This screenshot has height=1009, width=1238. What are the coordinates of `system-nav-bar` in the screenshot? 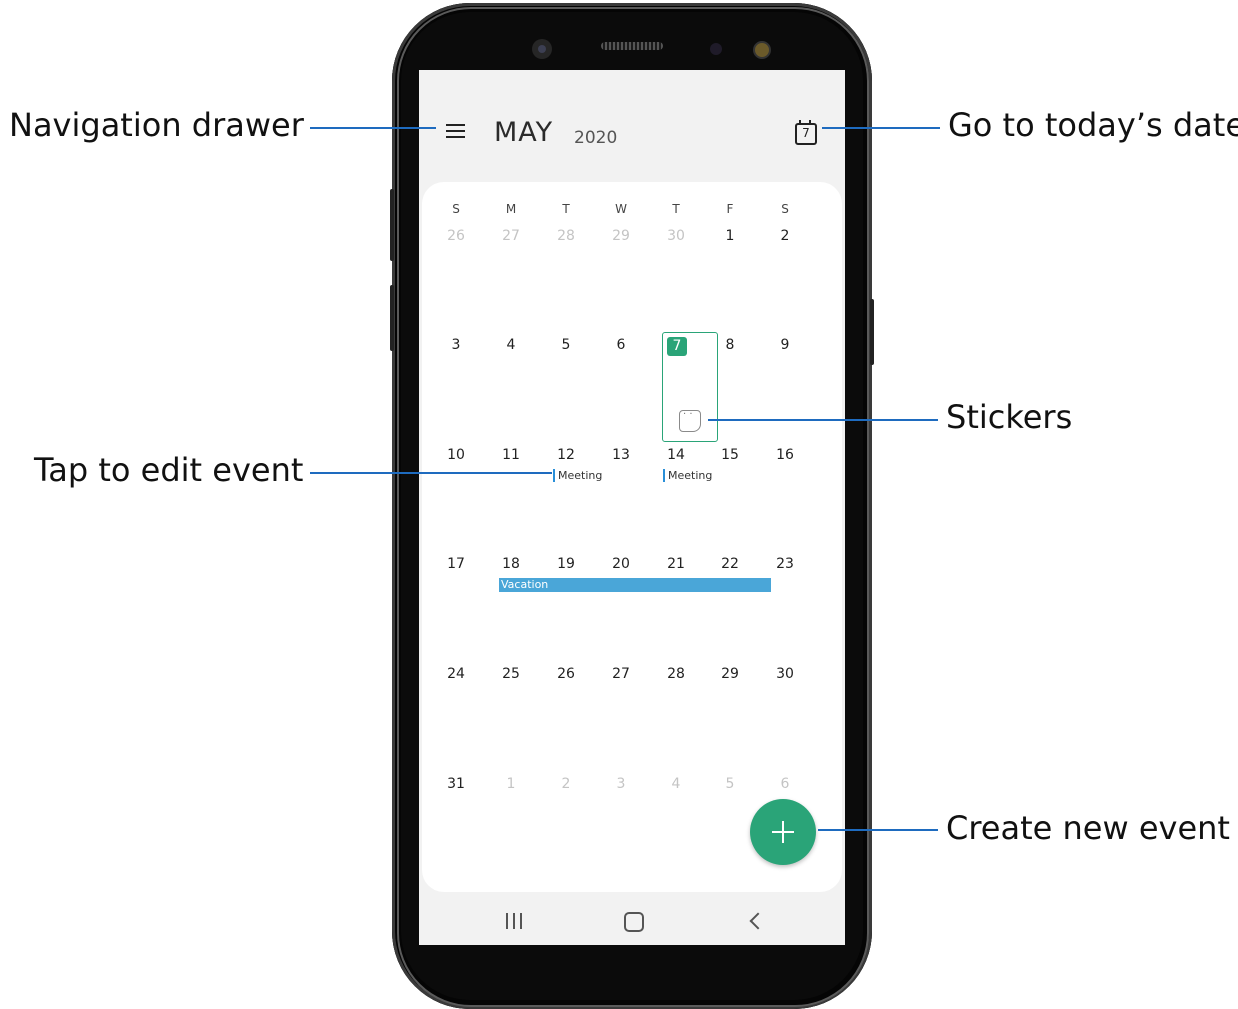 It's located at (632, 918).